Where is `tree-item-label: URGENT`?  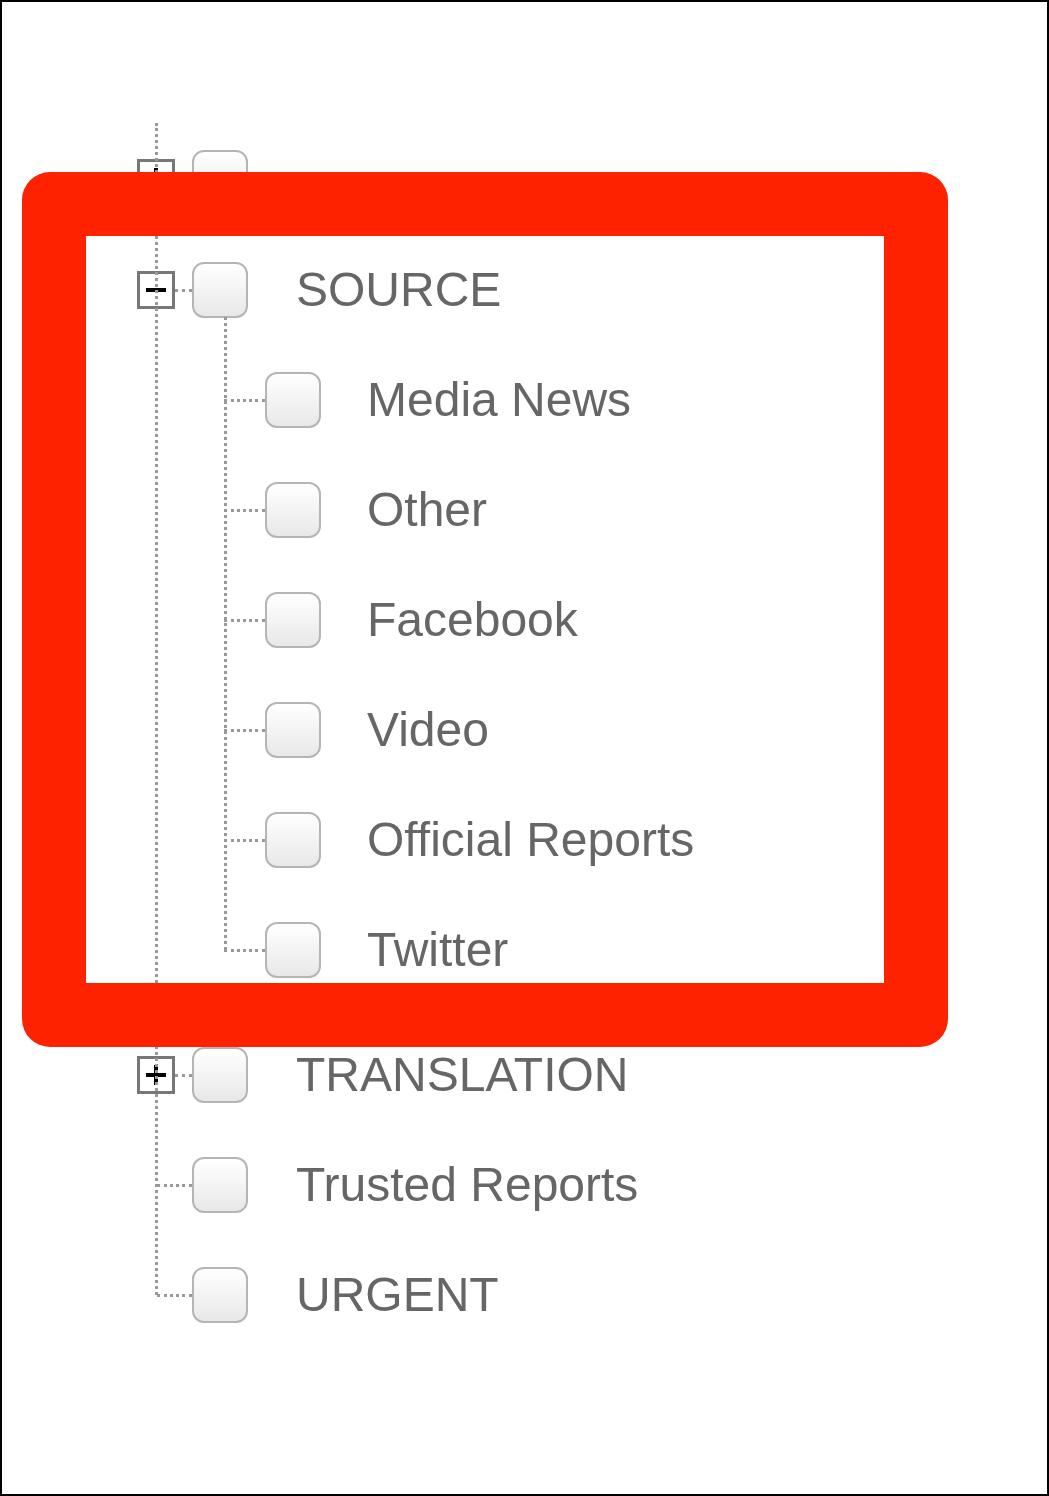 tree-item-label: URGENT is located at coordinates (397, 1295).